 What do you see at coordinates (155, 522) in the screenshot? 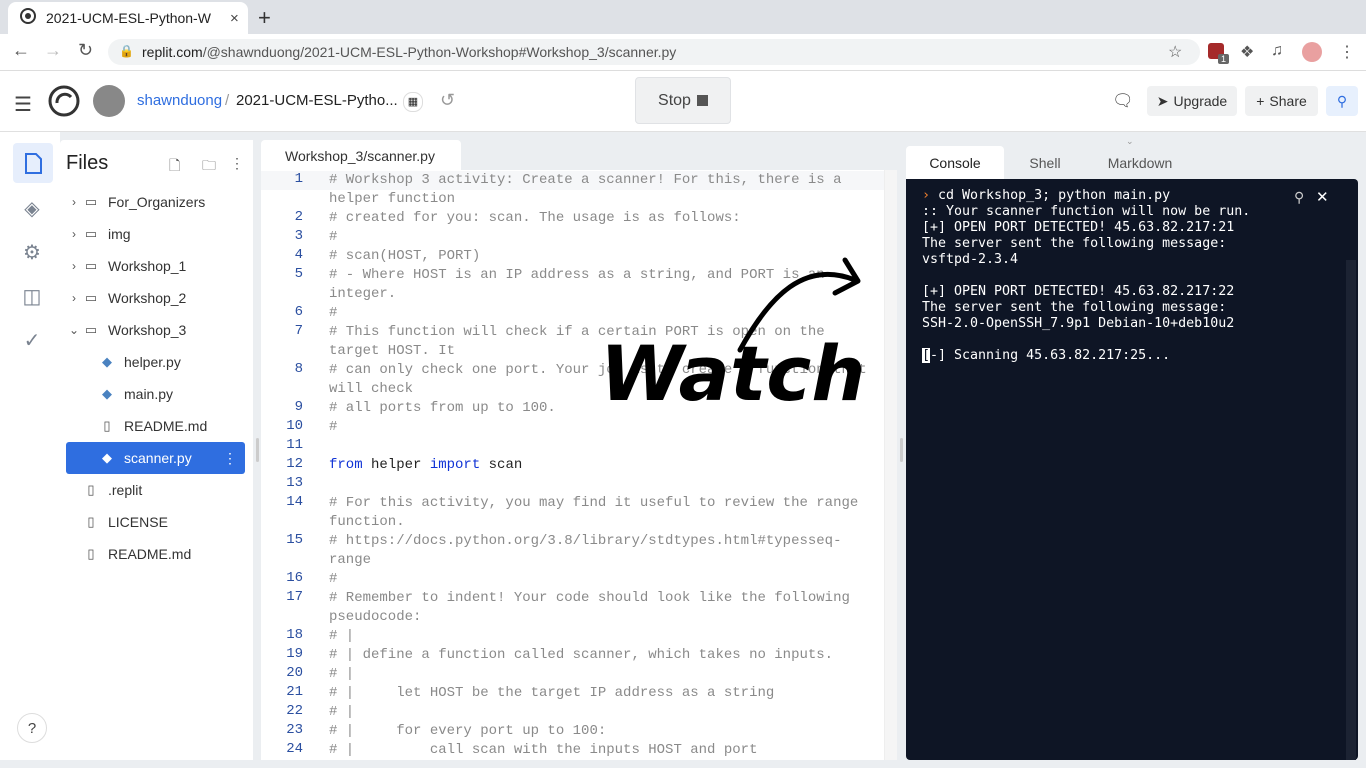
I see `file-tree-item: ▯ LICENSE` at bounding box center [155, 522].